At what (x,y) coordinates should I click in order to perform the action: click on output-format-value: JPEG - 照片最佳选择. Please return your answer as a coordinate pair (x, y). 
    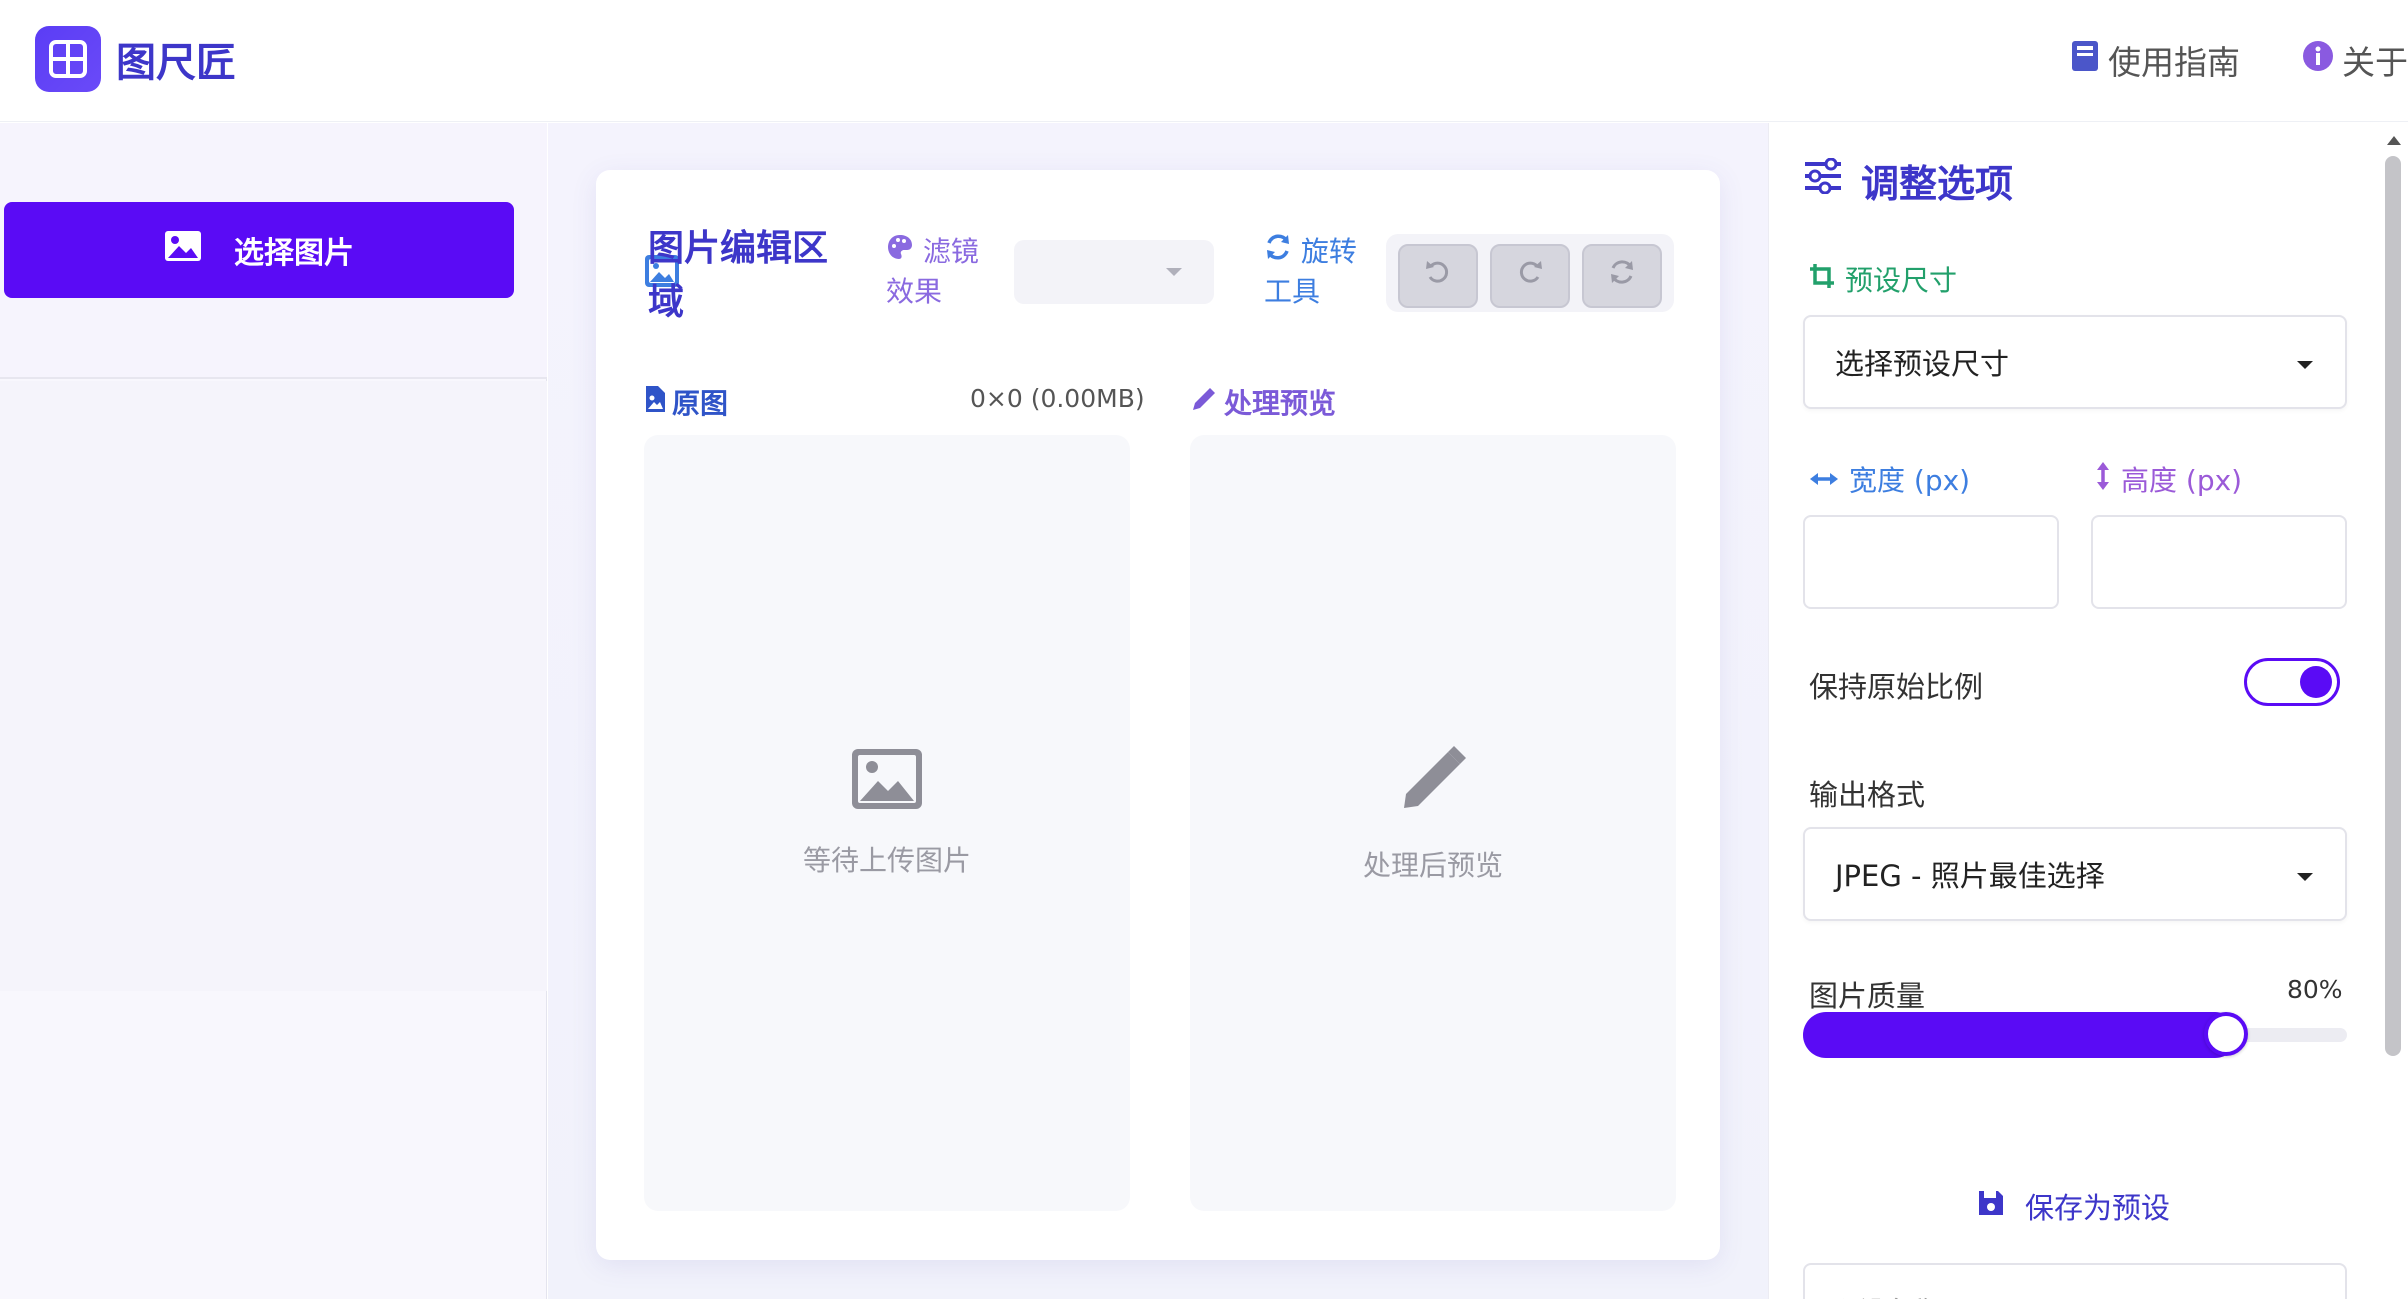
    Looking at the image, I should click on (1970, 876).